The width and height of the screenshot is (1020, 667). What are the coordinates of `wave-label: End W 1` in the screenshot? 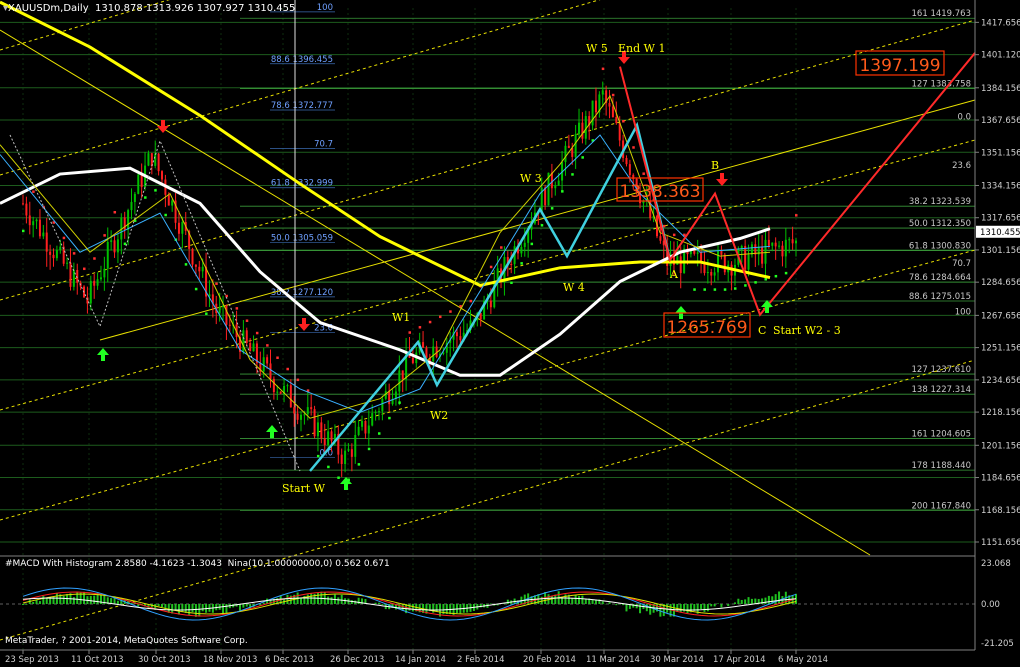 It's located at (641, 48).